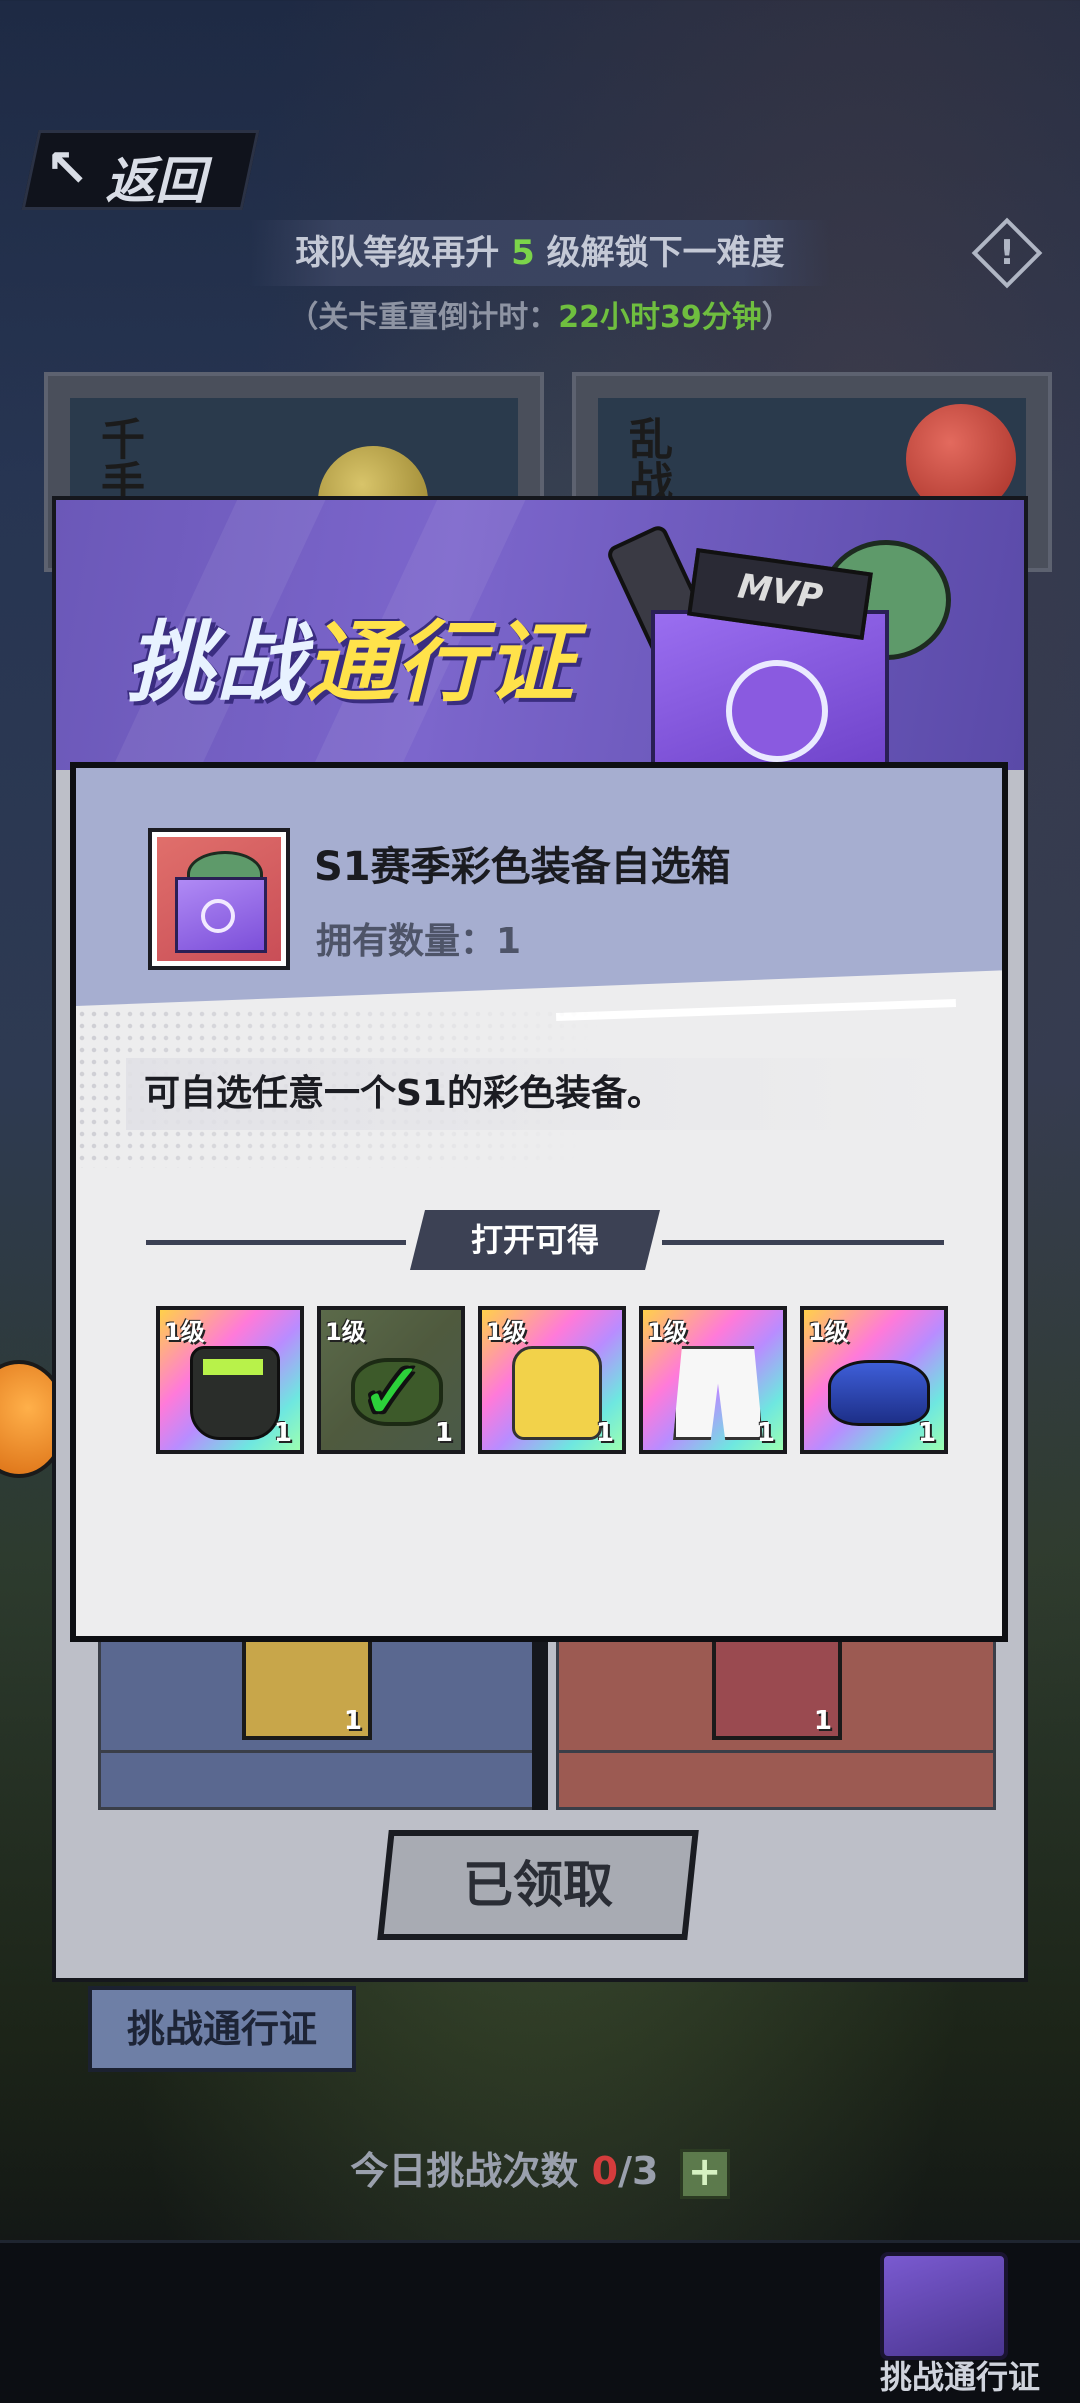  I want to click on add-attempts-button: +, so click(704, 2173).